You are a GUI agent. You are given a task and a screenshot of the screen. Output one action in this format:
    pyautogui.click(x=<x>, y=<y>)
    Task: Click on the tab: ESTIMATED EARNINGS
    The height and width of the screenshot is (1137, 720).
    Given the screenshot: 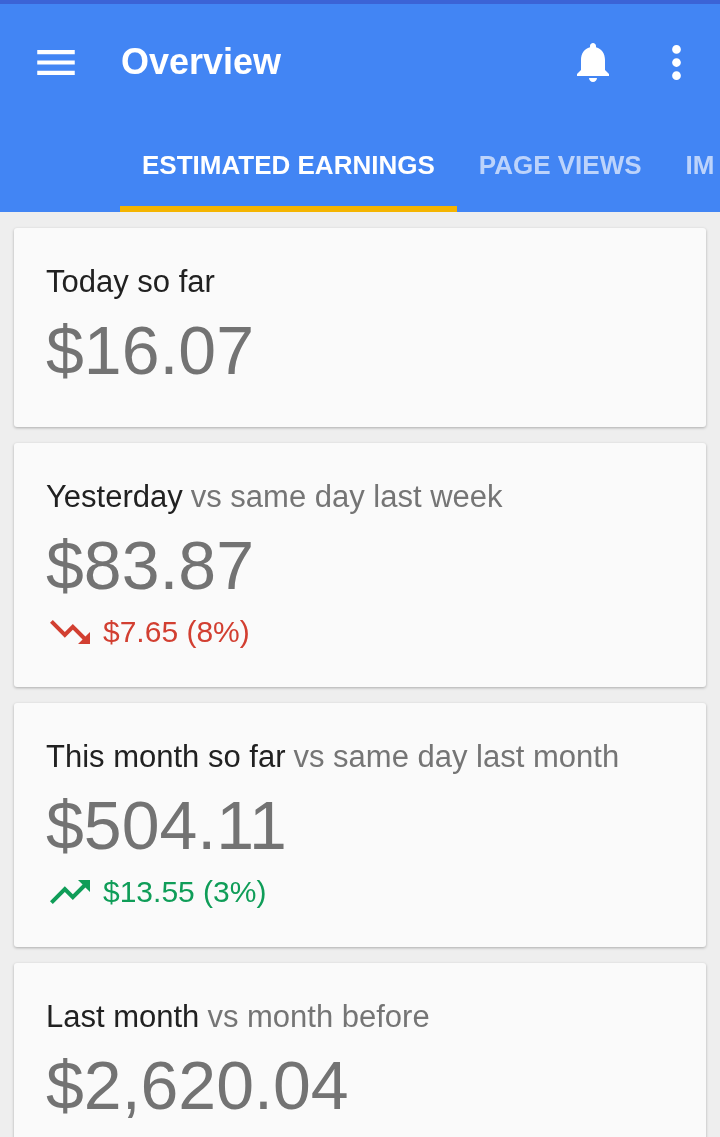 What is the action you would take?
    pyautogui.click(x=288, y=166)
    